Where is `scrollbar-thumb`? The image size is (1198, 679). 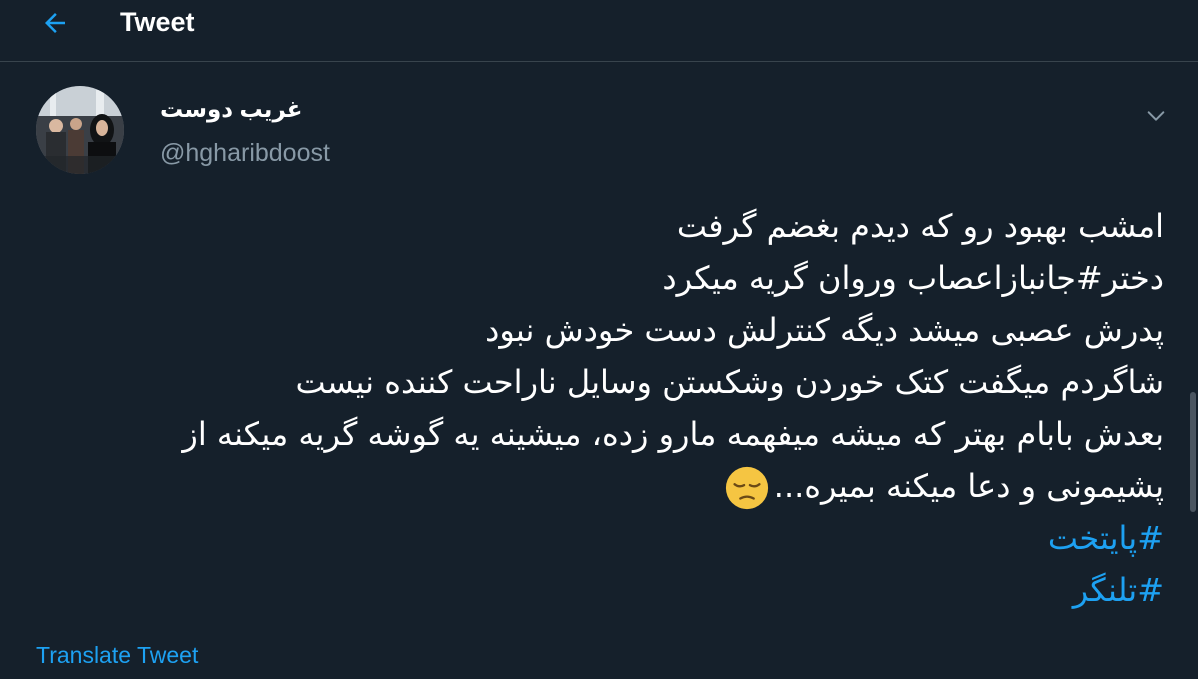 scrollbar-thumb is located at coordinates (1193, 452).